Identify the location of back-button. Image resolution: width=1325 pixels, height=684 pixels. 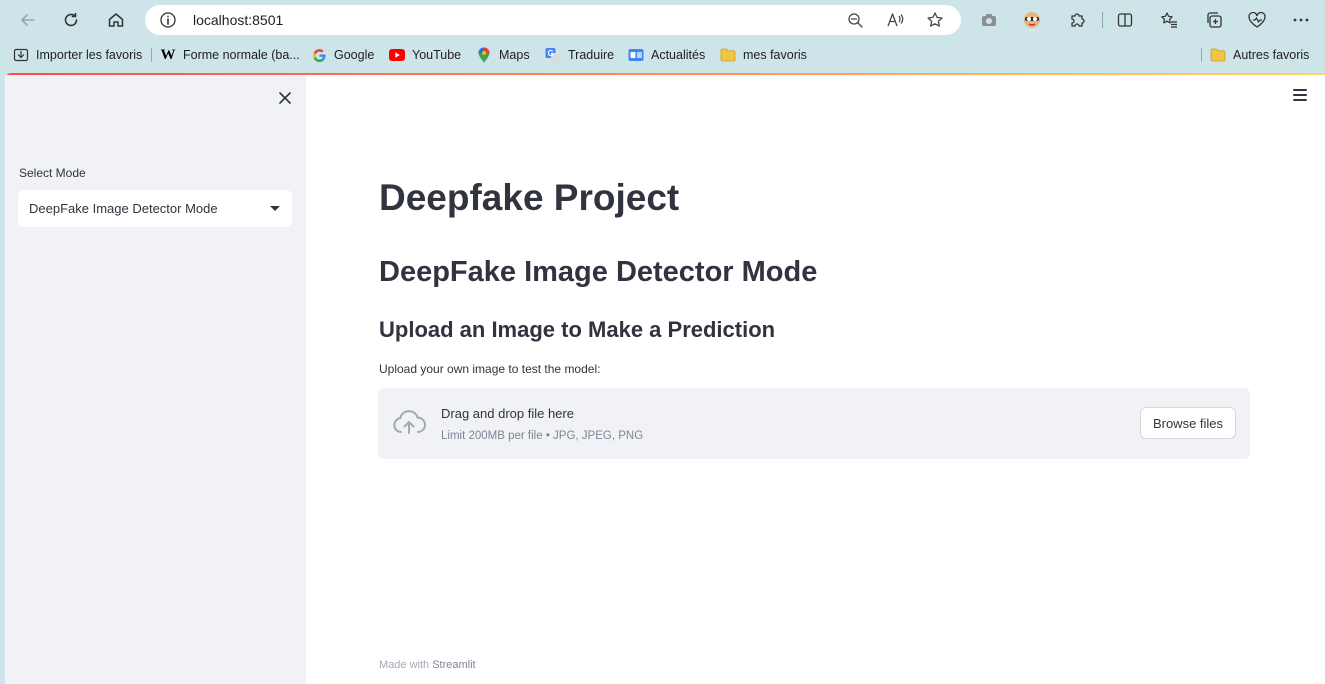
(28, 20).